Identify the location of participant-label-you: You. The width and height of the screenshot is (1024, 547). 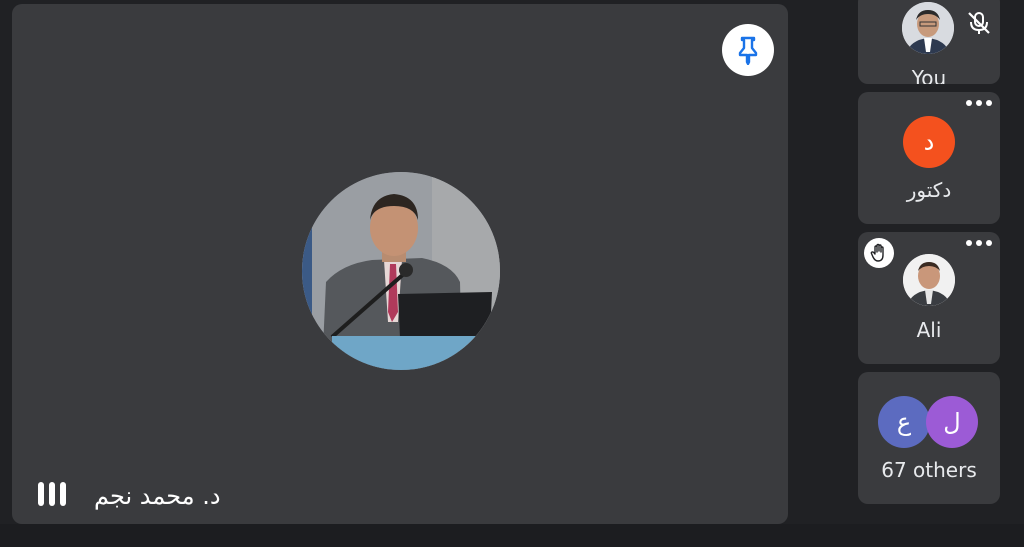
(929, 75).